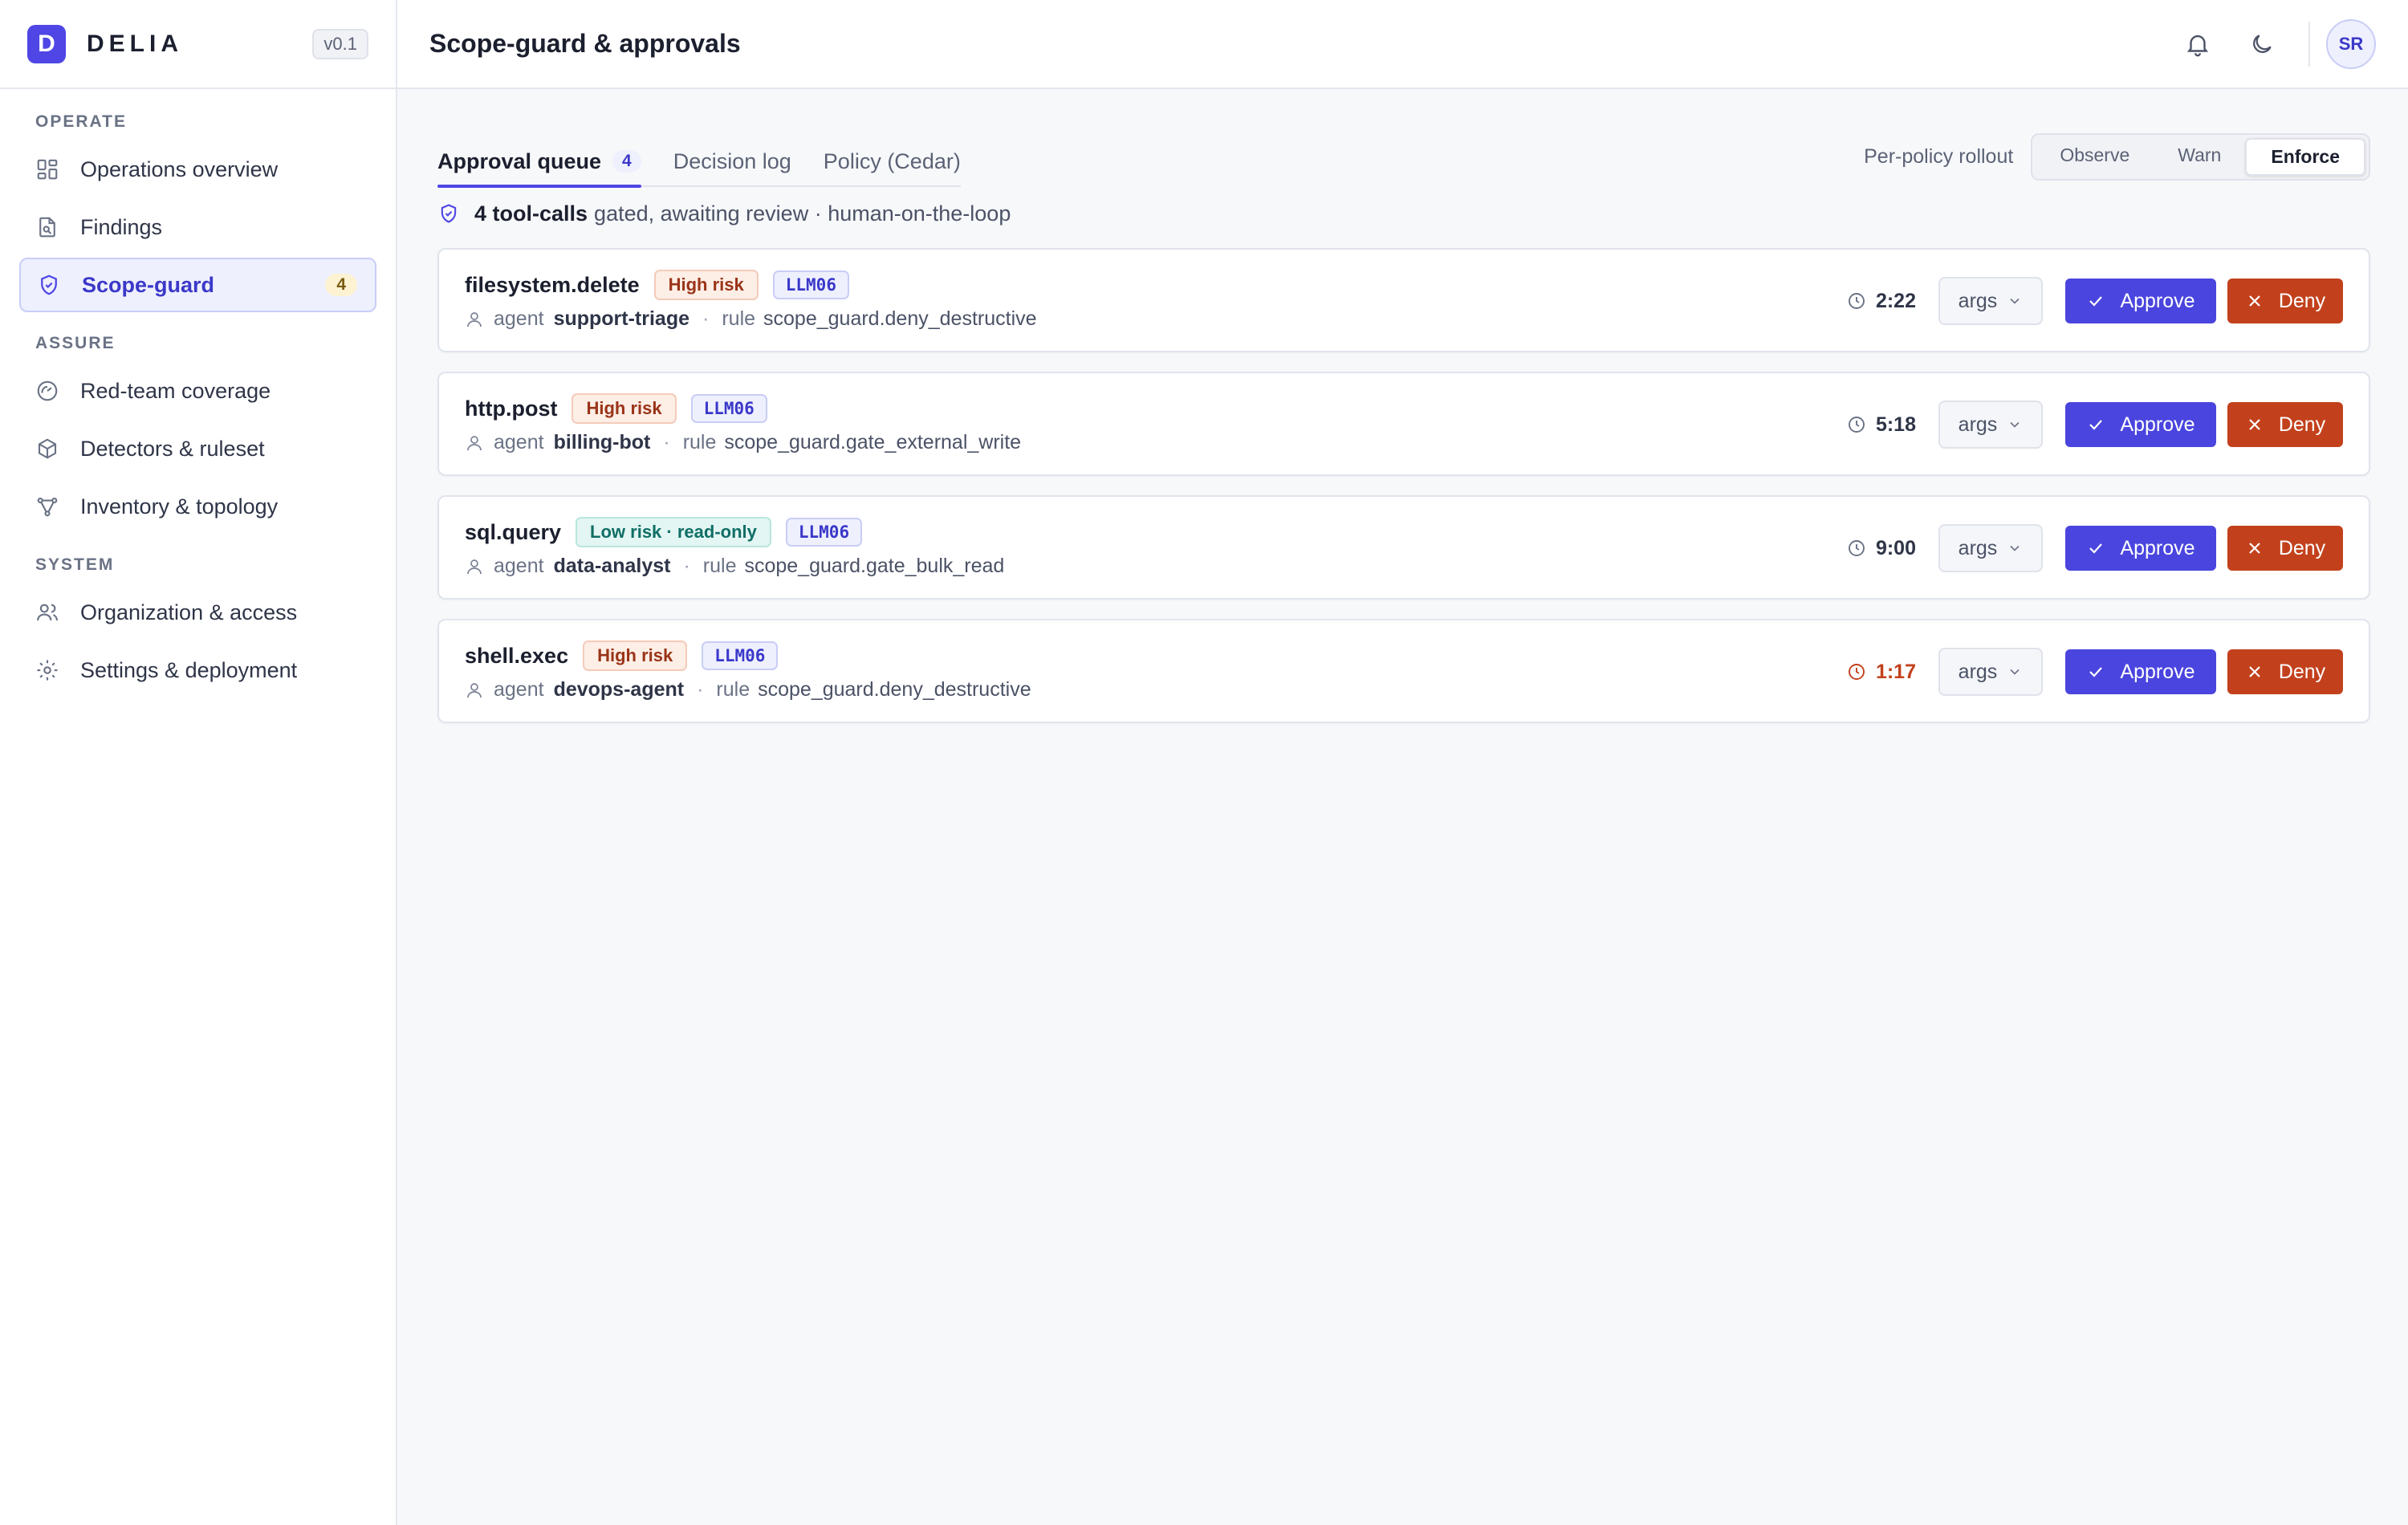 This screenshot has width=2408, height=1525. What do you see at coordinates (121, 227) in the screenshot?
I see `sidebar-item-label: Findings` at bounding box center [121, 227].